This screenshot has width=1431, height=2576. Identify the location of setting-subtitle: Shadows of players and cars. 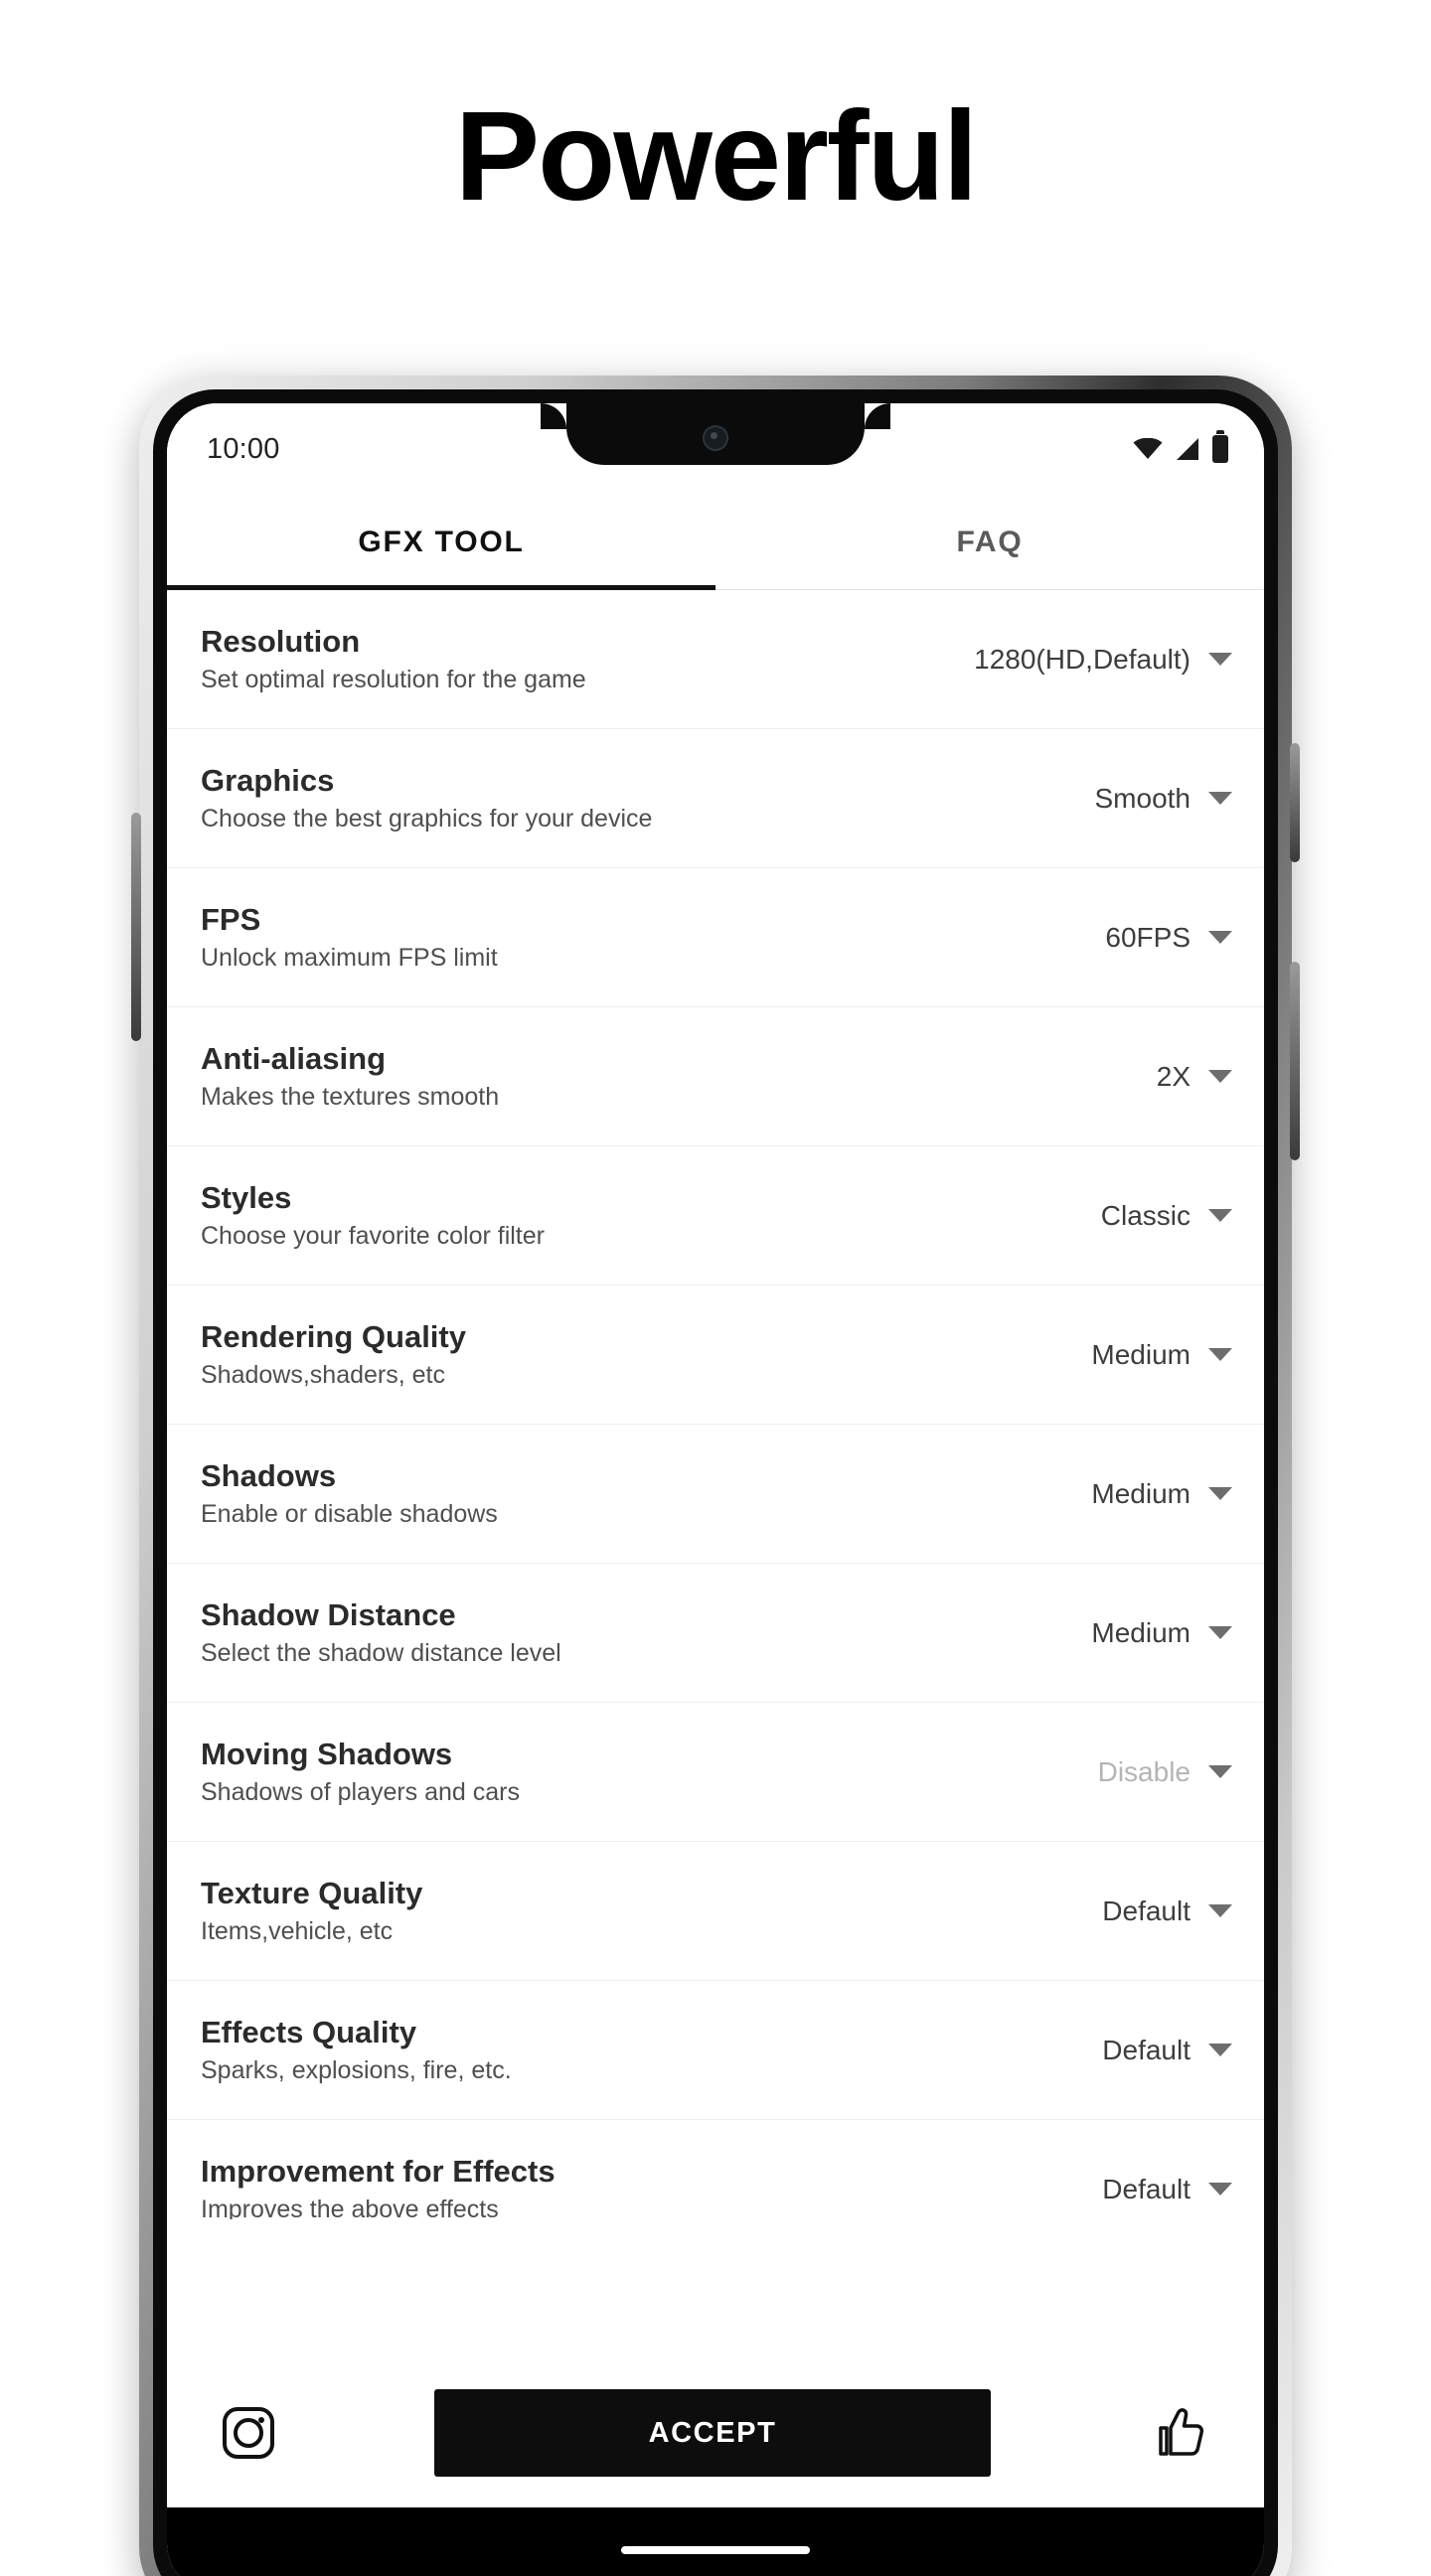
(361, 1791).